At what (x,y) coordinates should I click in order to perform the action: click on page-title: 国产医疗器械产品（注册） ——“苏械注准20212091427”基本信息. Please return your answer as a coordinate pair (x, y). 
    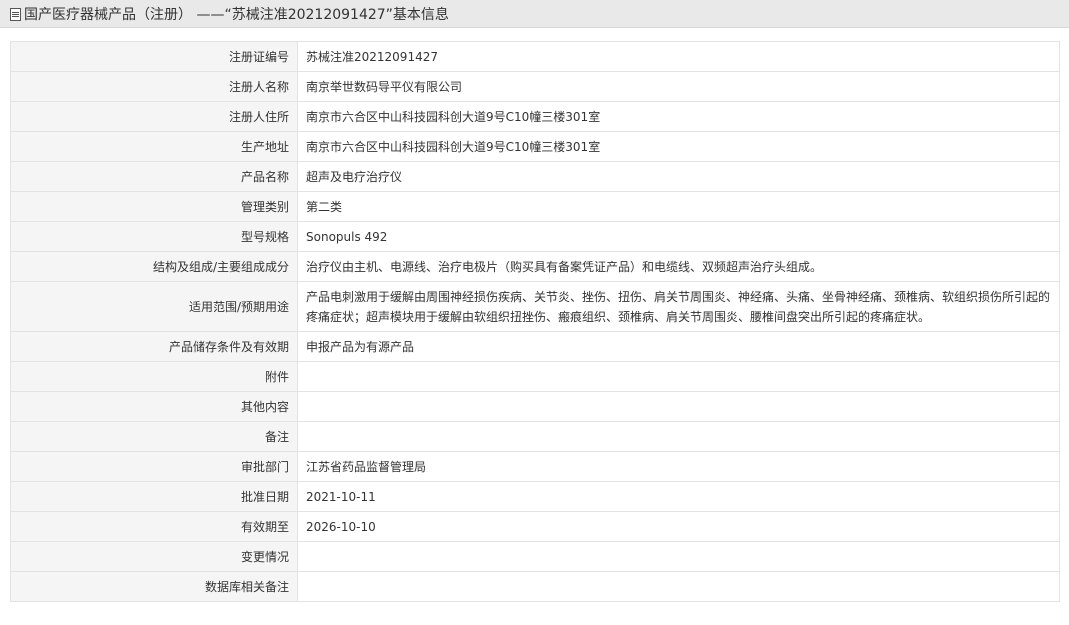
    Looking at the image, I should click on (236, 14).